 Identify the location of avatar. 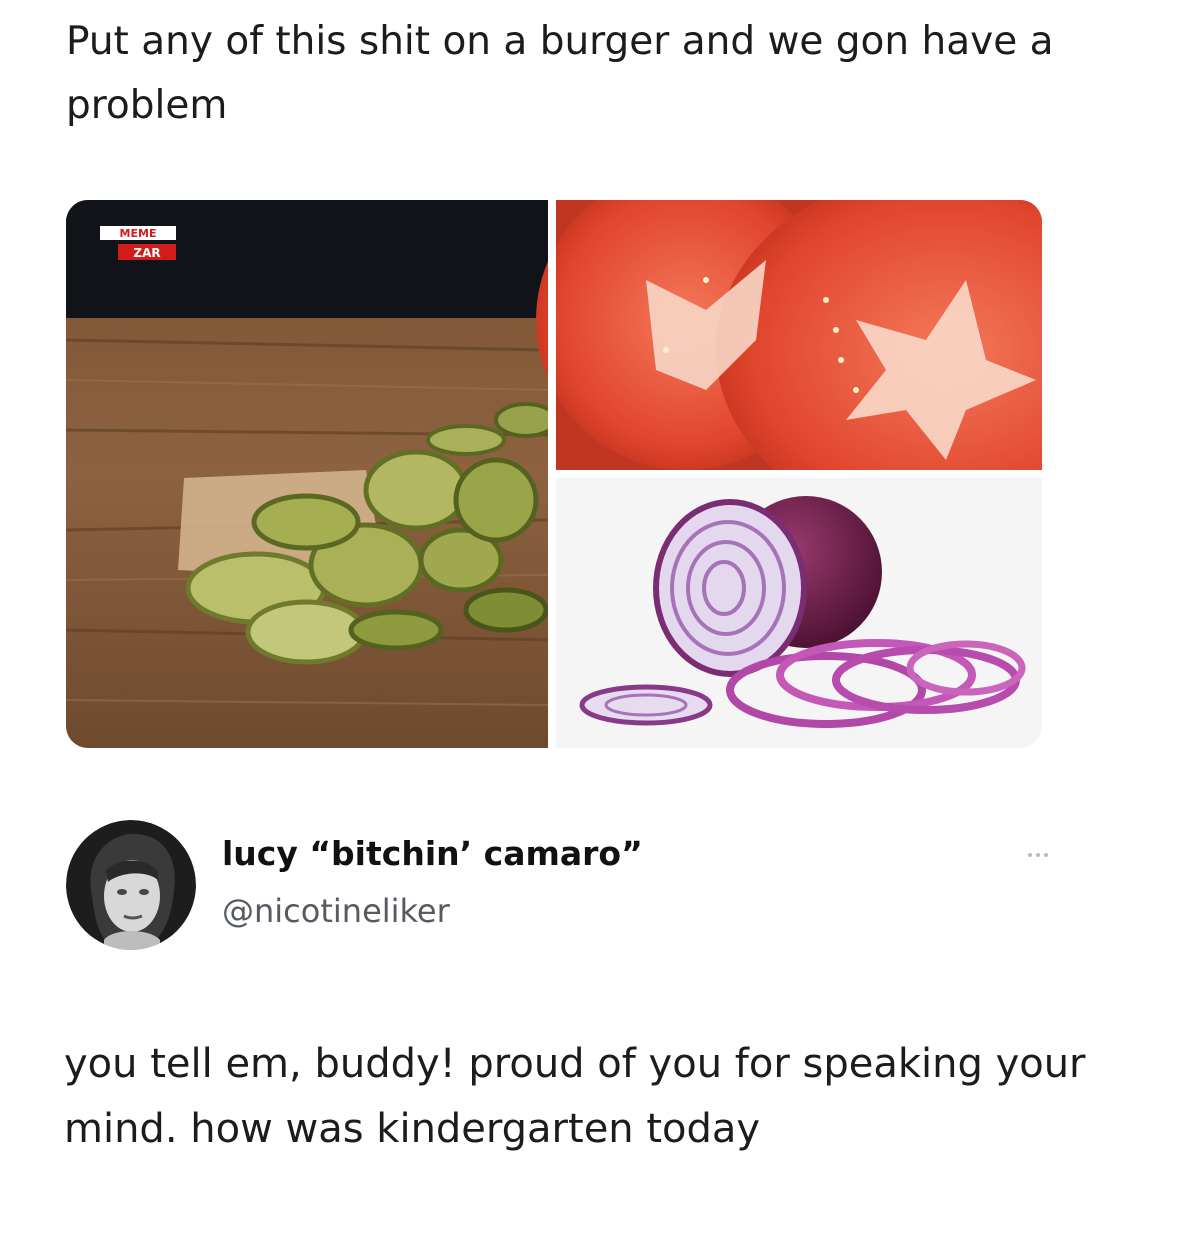
(131, 885).